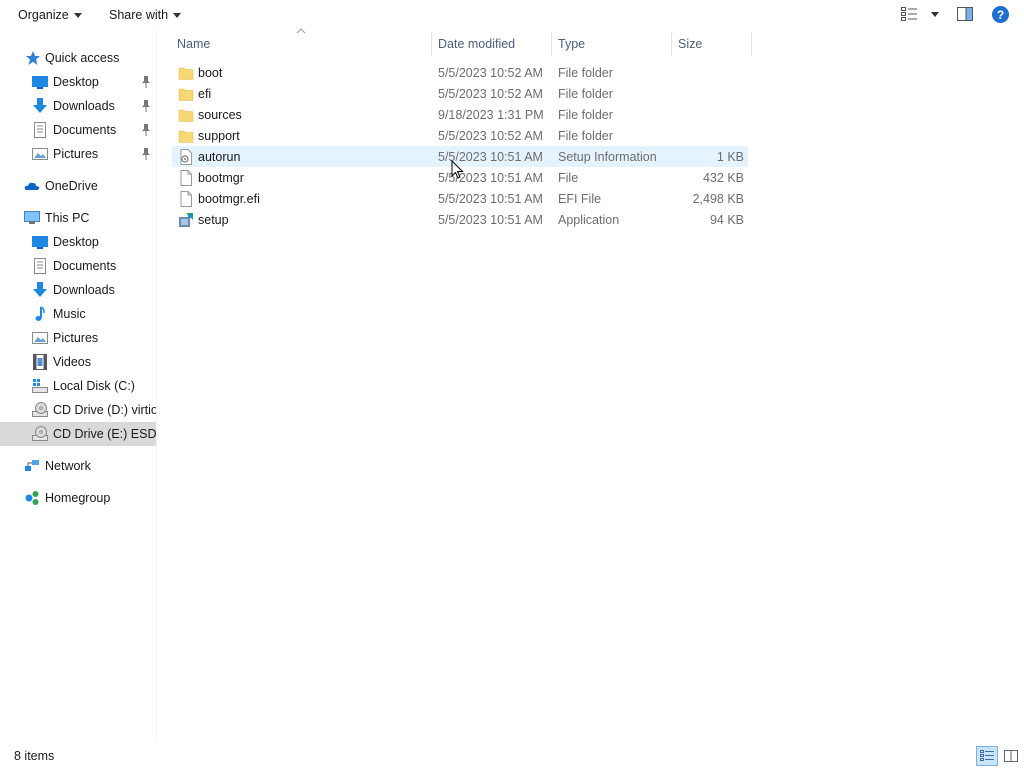 This screenshot has height=768, width=1024. I want to click on mouse-cursor-icon, so click(457, 169).